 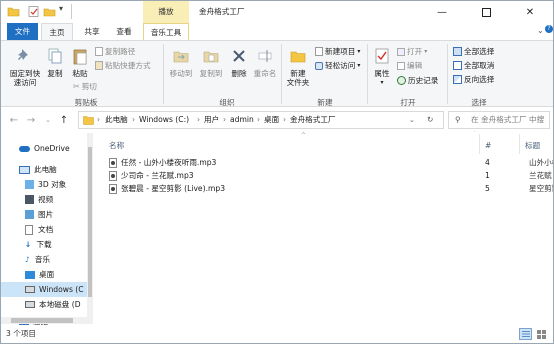 I want to click on nav-item-this-pc: 此电脑, so click(x=29, y=169).